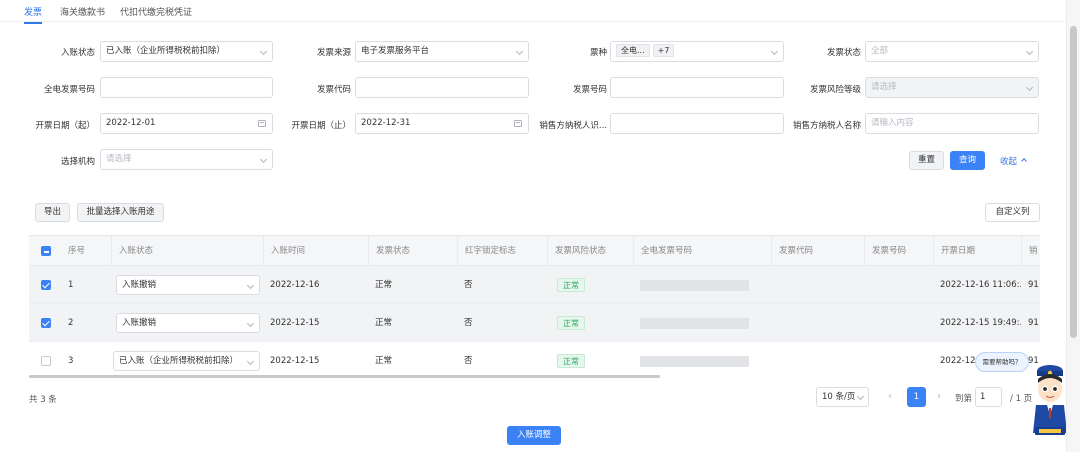  Describe the element at coordinates (52, 212) in the screenshot. I see `export-button: 导出` at that location.